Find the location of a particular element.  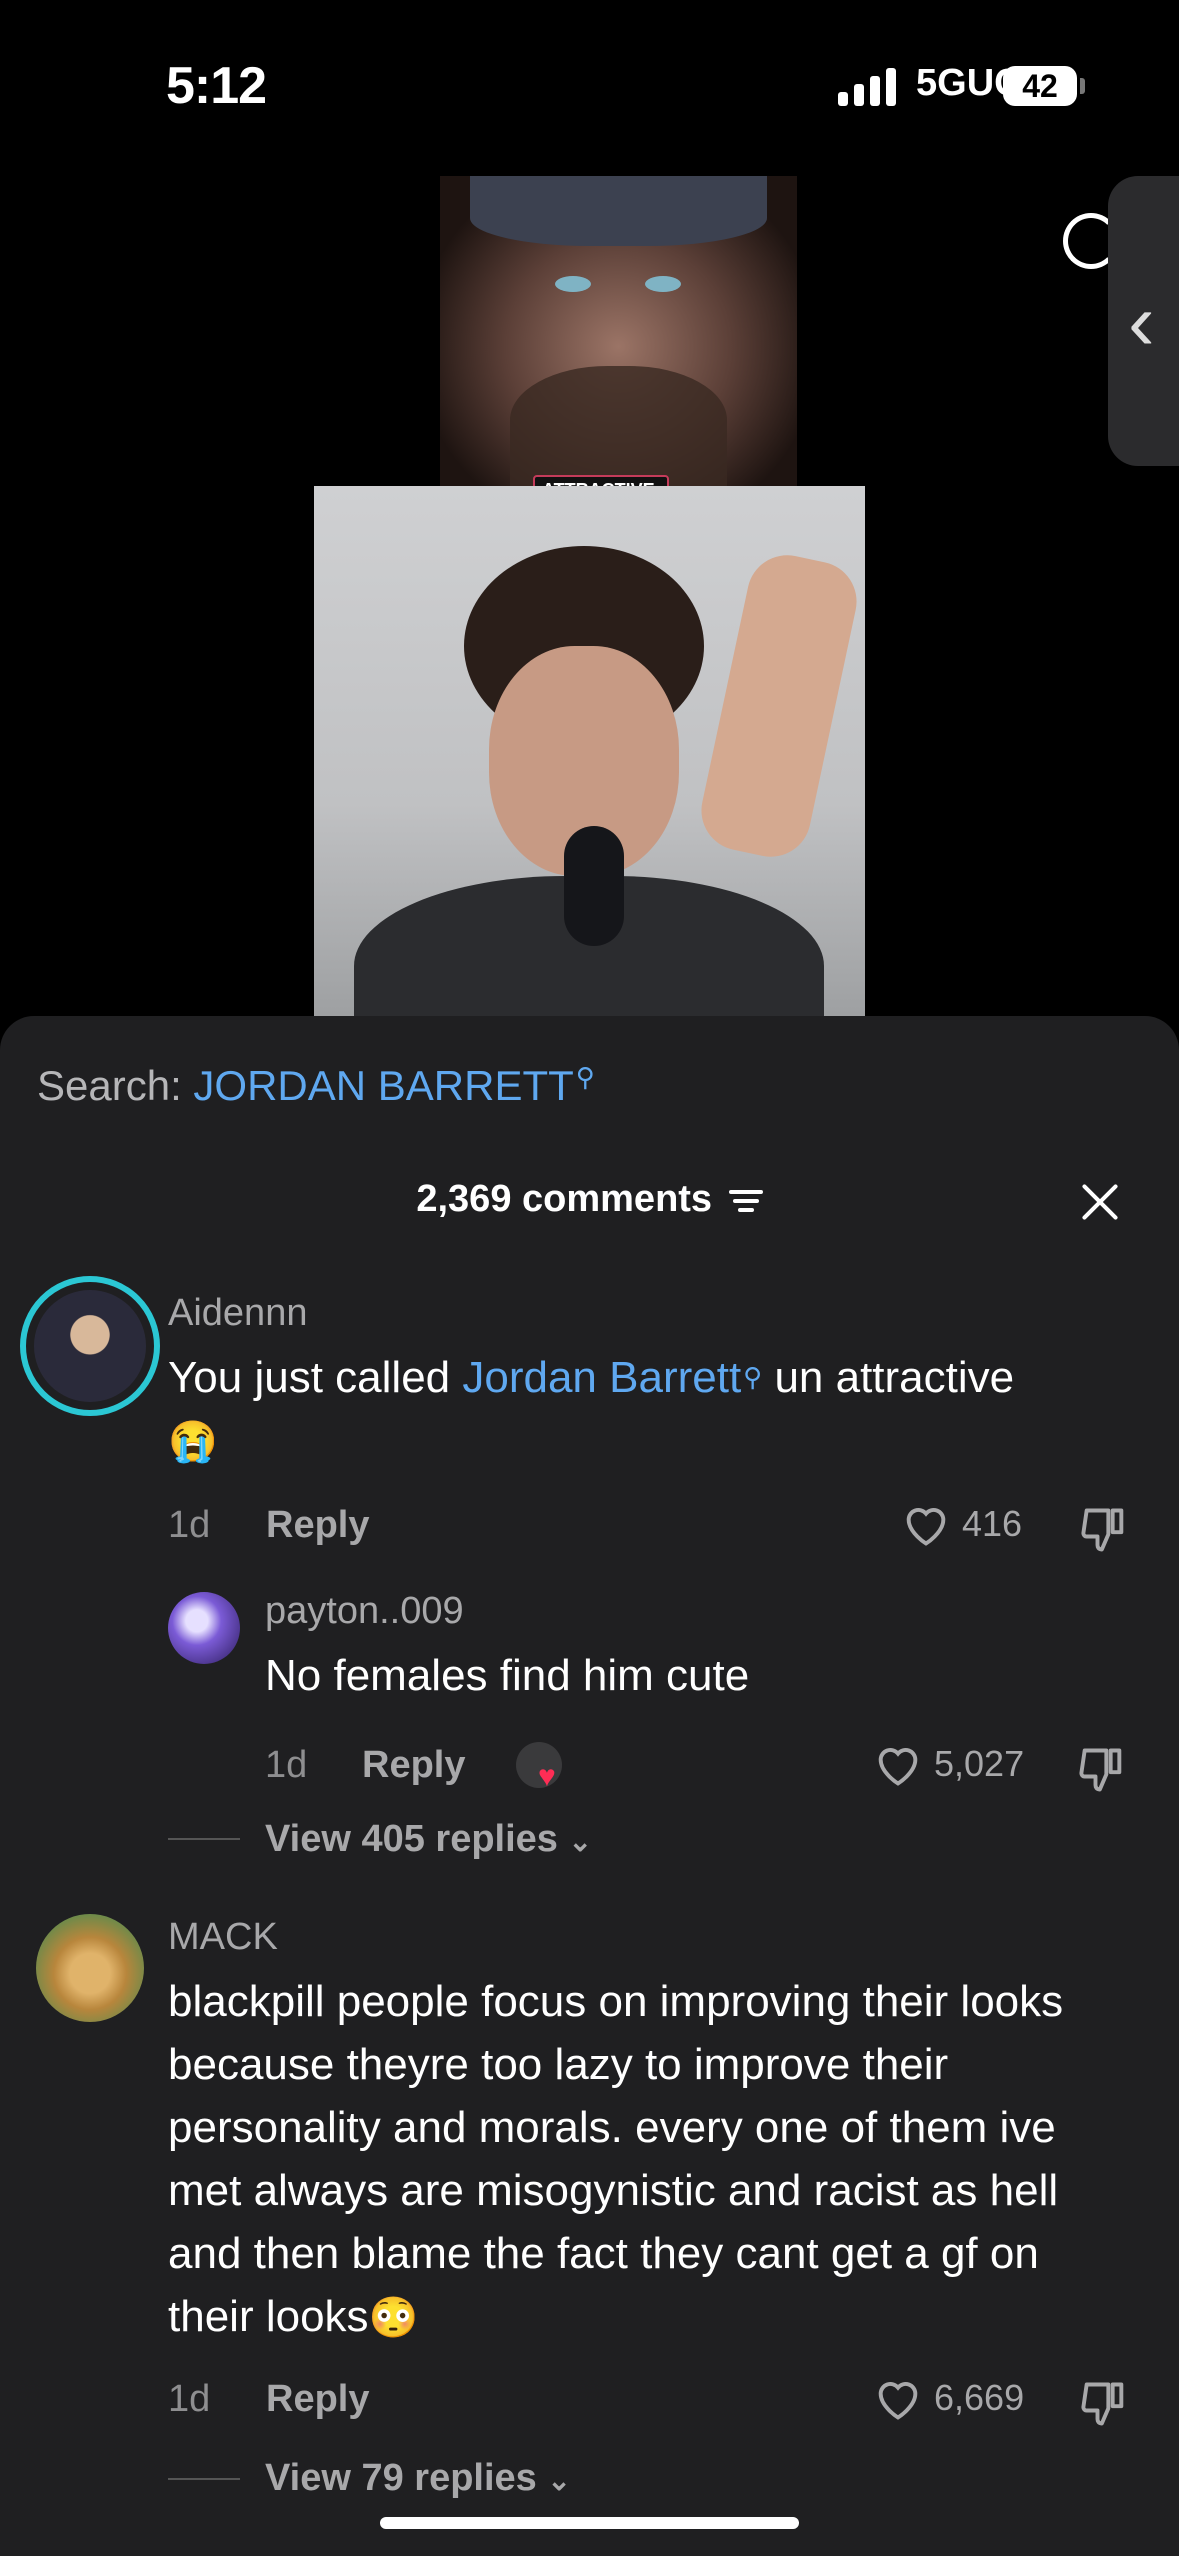

chevron-left-icon: ‹ is located at coordinates (1141, 321).